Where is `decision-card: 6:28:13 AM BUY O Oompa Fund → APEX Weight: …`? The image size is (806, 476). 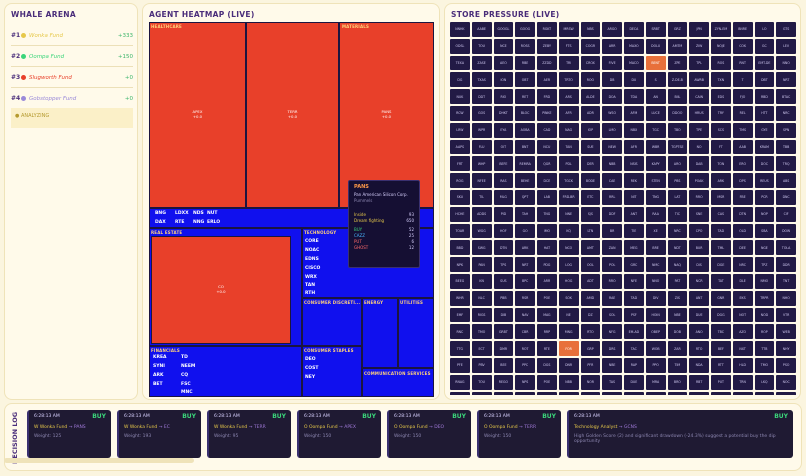 decision-card: 6:28:13 AM BUY O Oompa Fund → APEX Weight: … is located at coordinates (339, 434).